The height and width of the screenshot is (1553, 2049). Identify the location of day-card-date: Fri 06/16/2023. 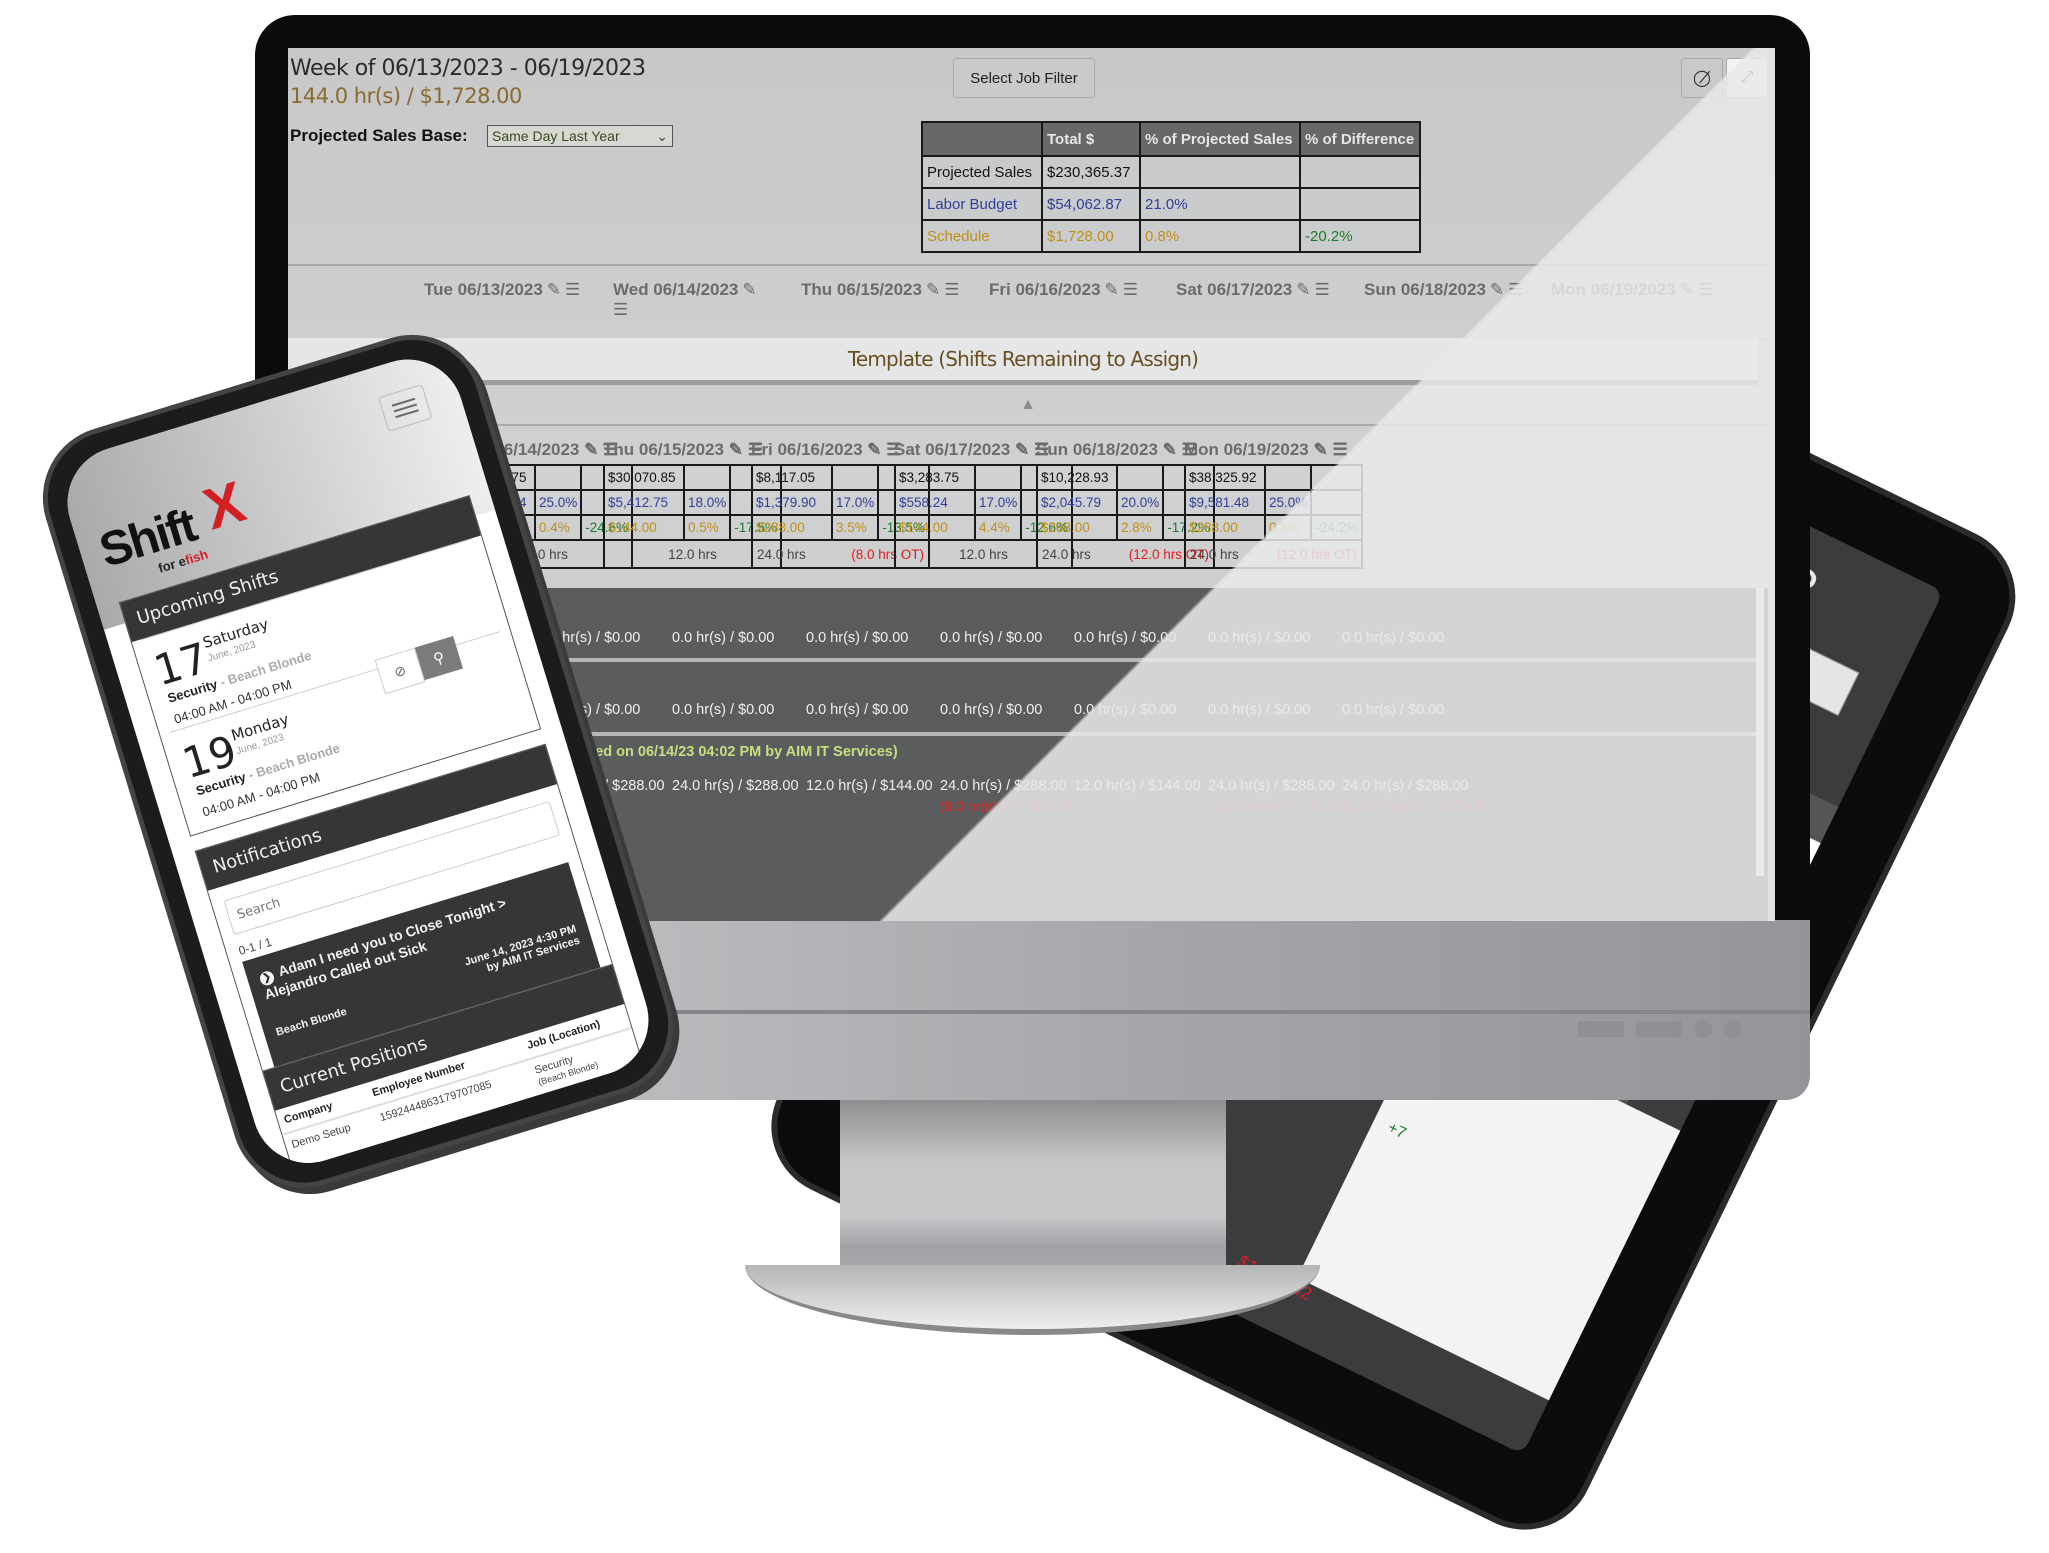
(807, 449).